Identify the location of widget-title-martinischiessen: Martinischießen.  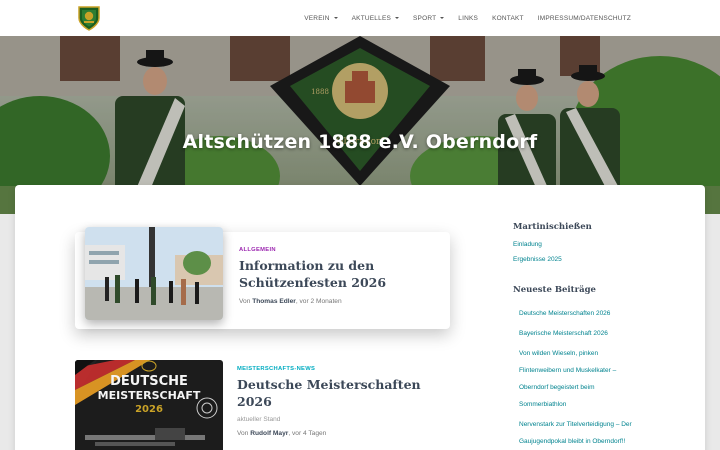
(552, 227).